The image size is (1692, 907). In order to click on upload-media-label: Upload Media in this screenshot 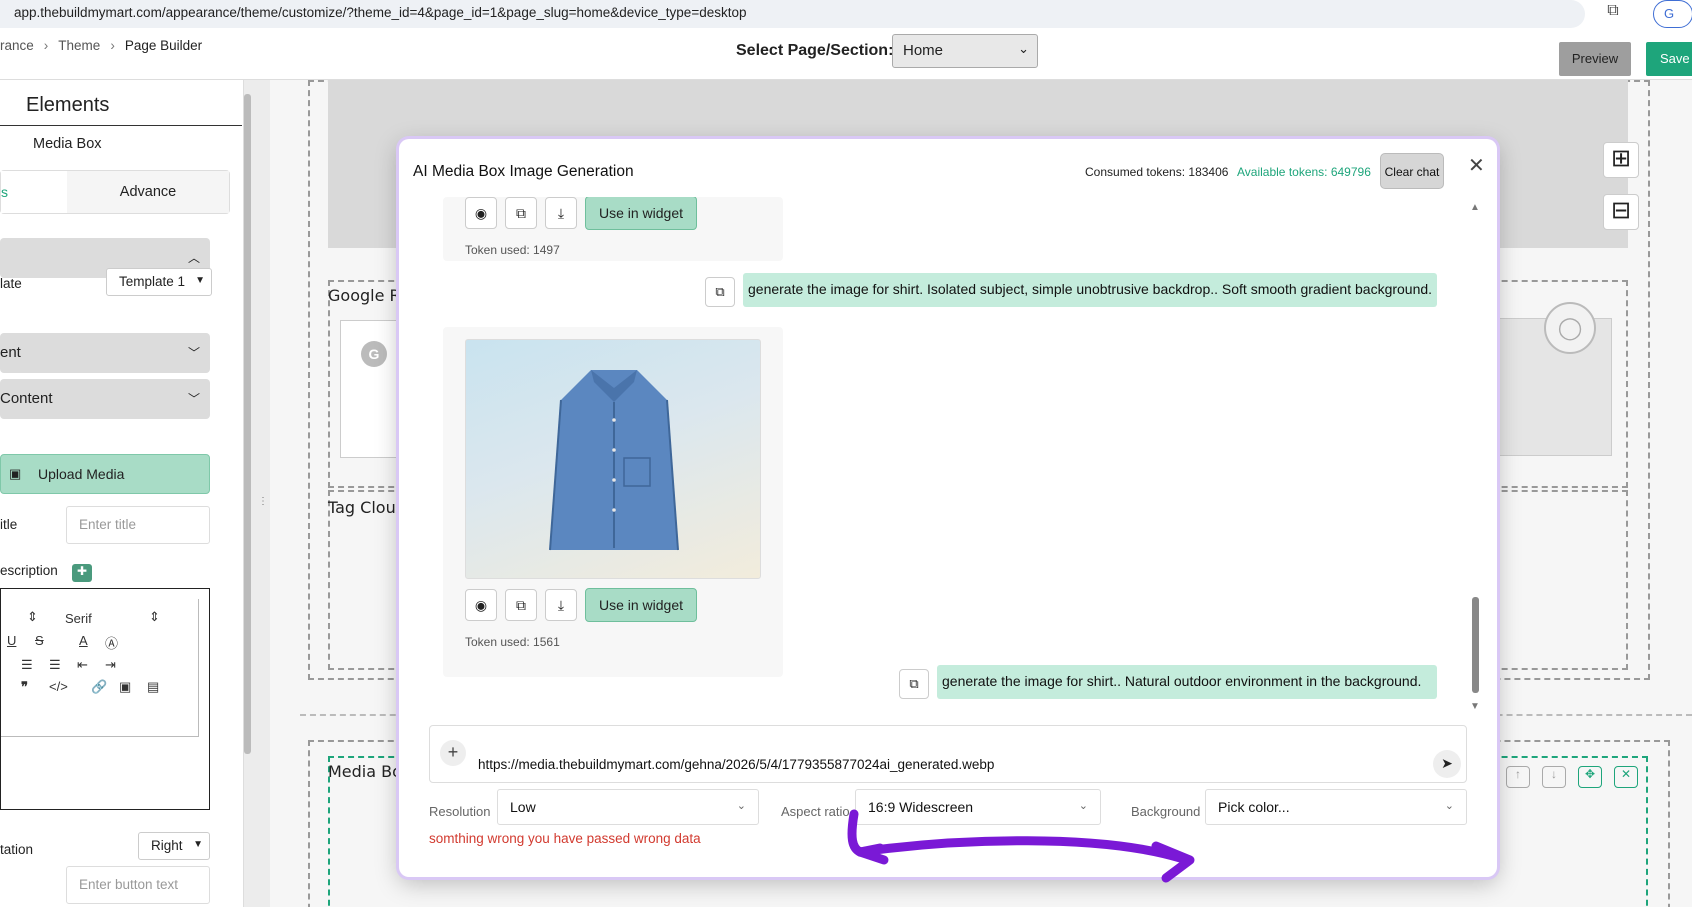, I will do `click(81, 474)`.